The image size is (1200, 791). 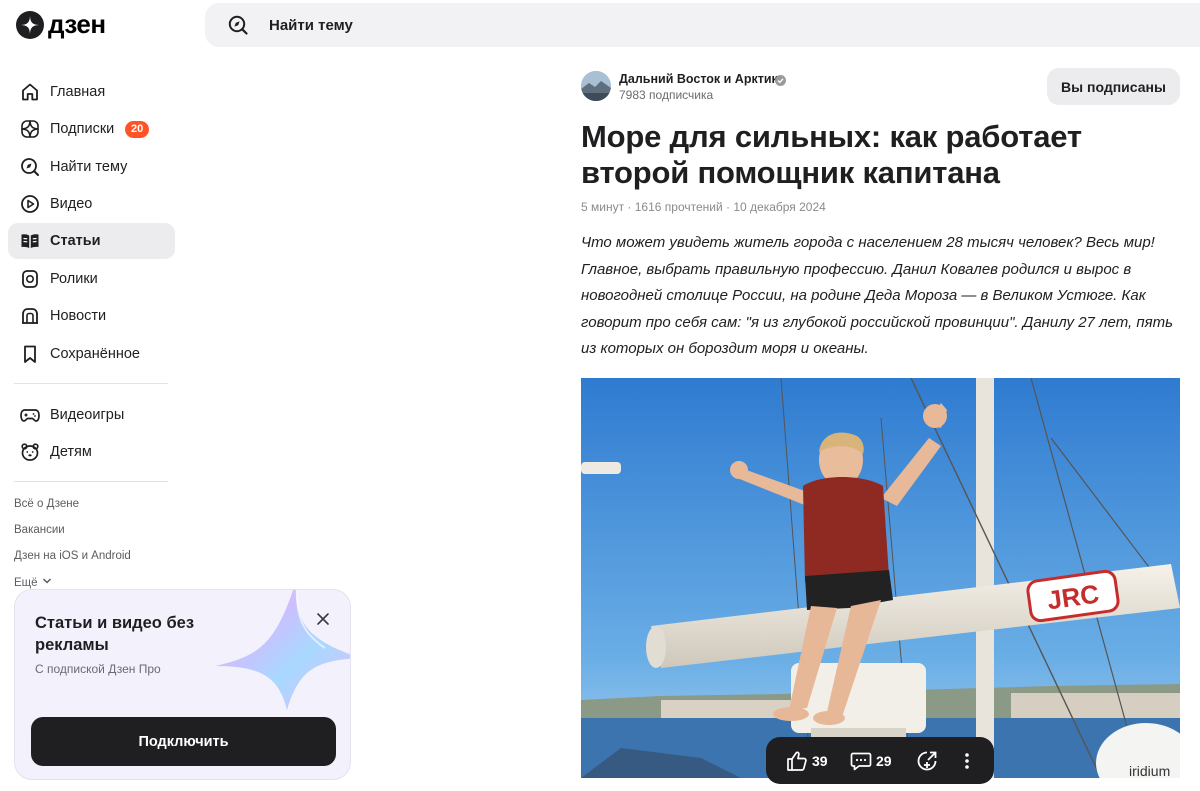 I want to click on sidebar-item-label: Статьи, so click(x=75, y=241).